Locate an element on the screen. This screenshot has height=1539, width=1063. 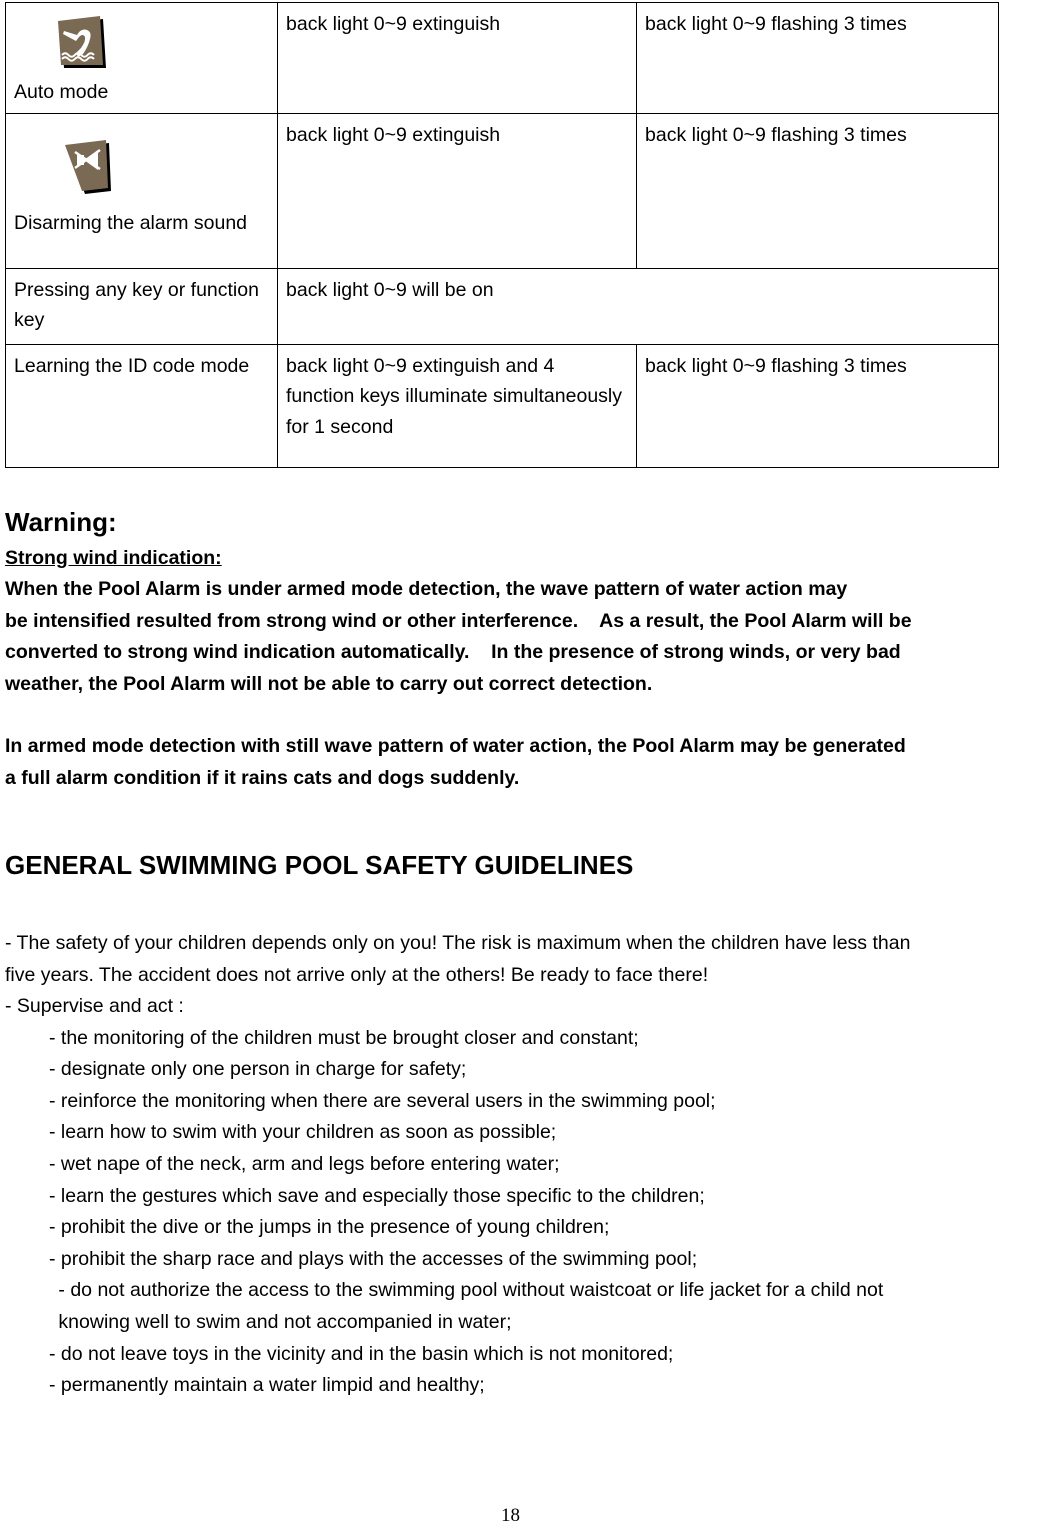
guidelines-supervise: - Supervise and act : is located at coordinates (94, 1006).